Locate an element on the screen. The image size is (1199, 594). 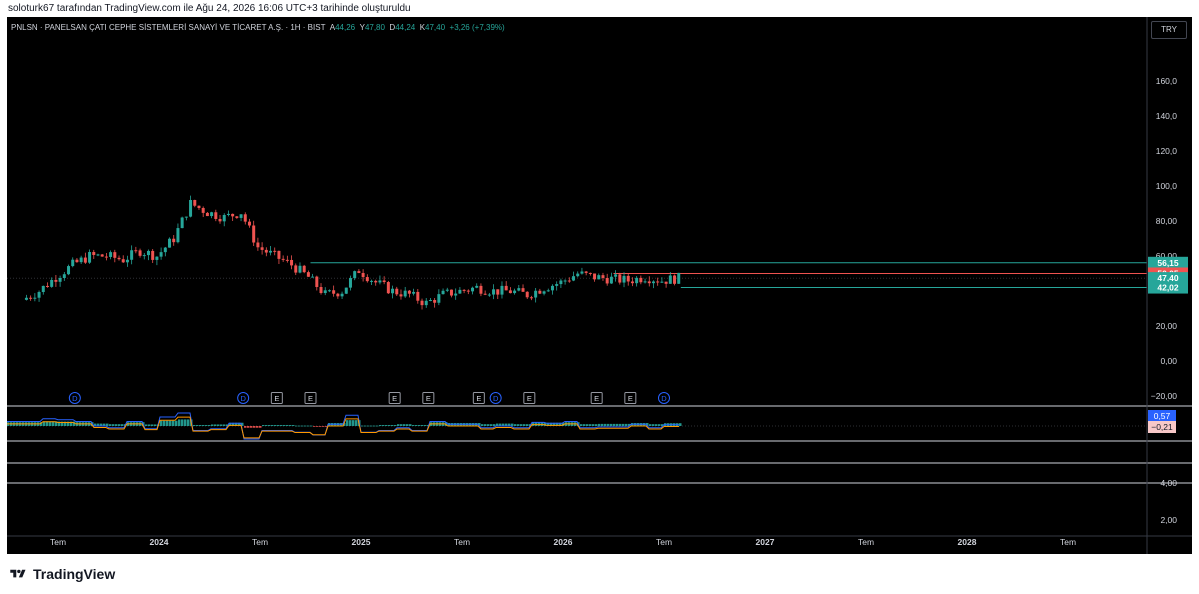
time-axis: Tem 2024 Tem 2025 Tem 2026 Tem 2027 Tem 2028 Tem is located at coordinates (599, 541).